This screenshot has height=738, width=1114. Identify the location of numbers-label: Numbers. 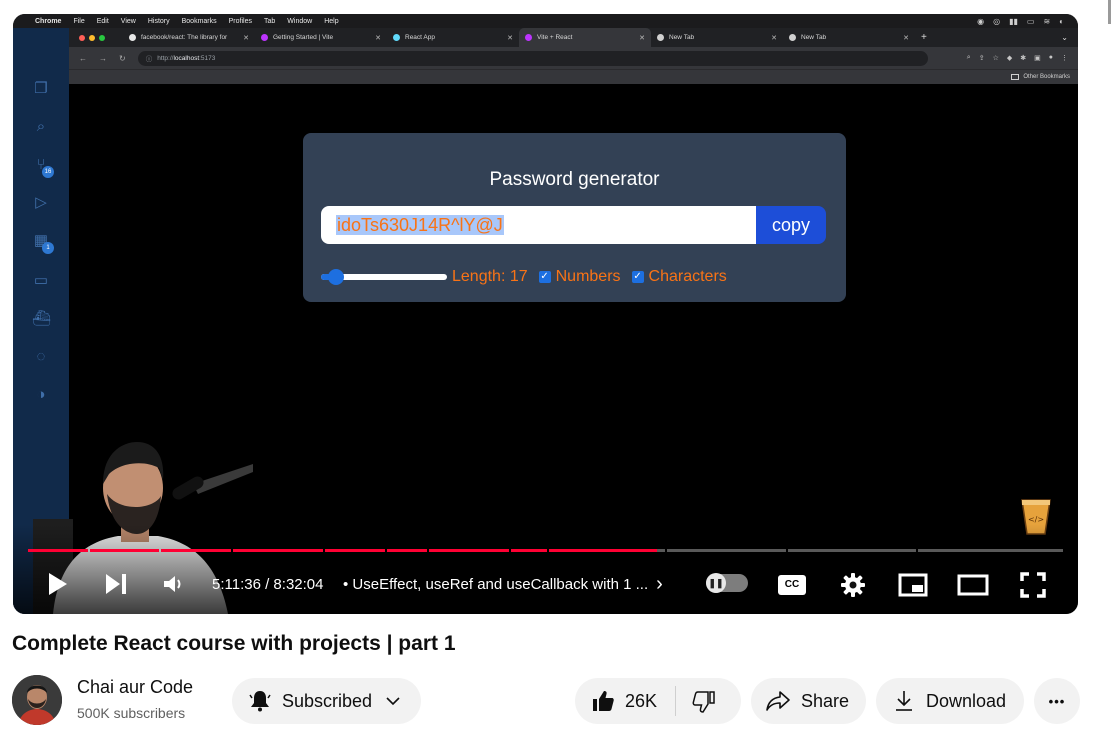
(588, 276).